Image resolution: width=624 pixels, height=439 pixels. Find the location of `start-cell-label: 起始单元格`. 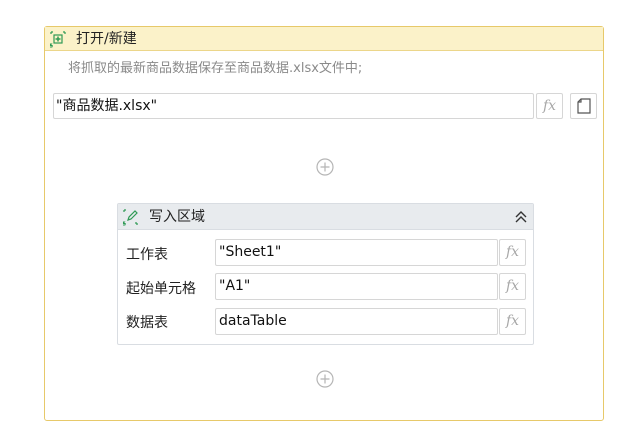

start-cell-label: 起始单元格 is located at coordinates (161, 289).